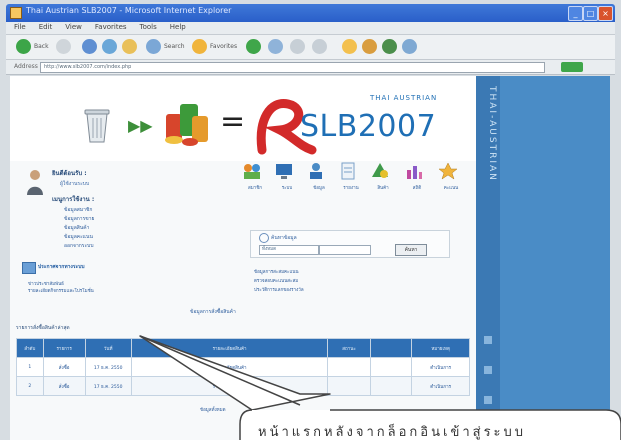  I want to click on feature-members: สมาชิก, so click(255, 177).